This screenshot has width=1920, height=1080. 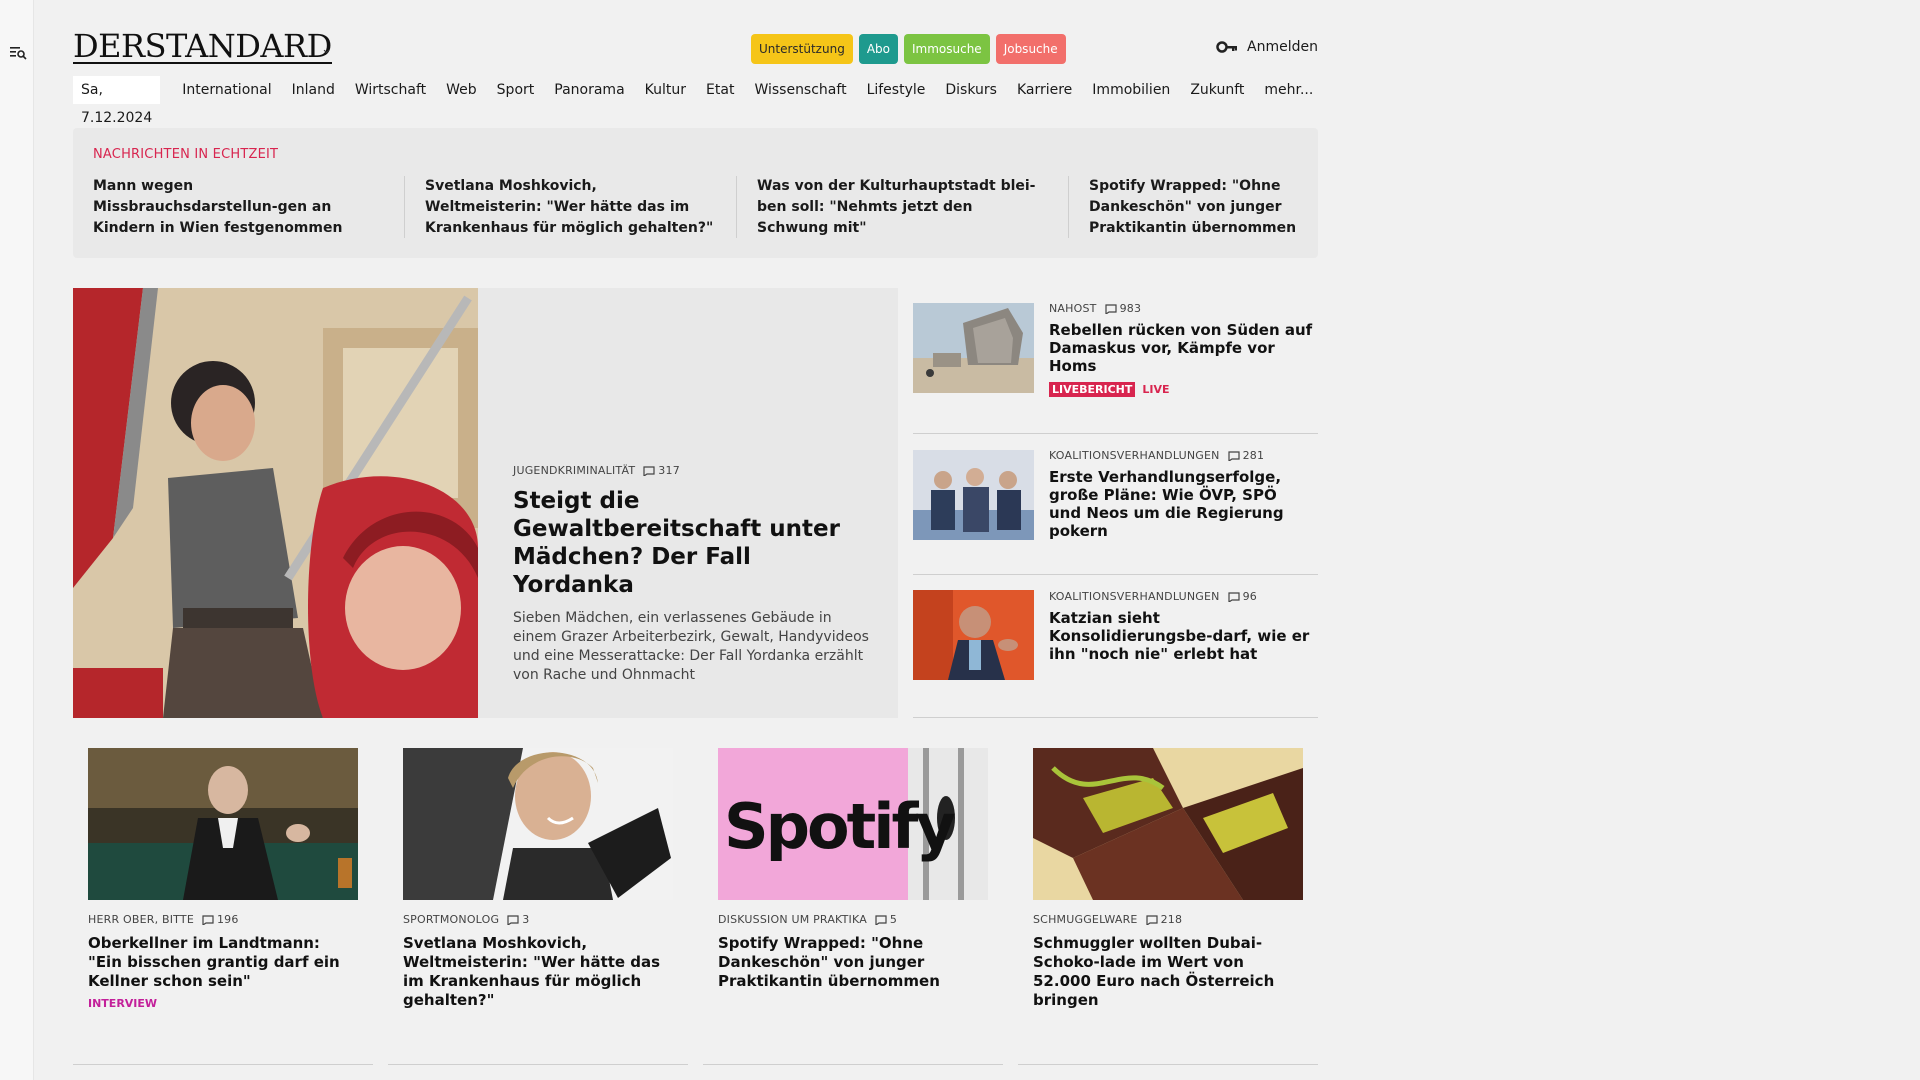 I want to click on interview-badge: INTERVIEW, so click(x=123, y=1003).